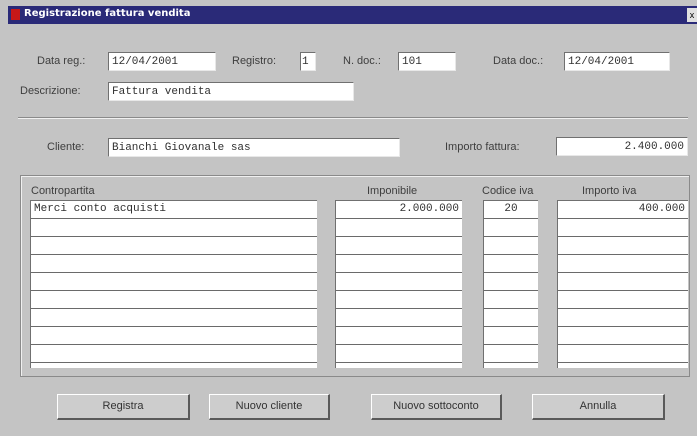 The width and height of the screenshot is (697, 436). I want to click on ndoc-field: 101, so click(427, 61).